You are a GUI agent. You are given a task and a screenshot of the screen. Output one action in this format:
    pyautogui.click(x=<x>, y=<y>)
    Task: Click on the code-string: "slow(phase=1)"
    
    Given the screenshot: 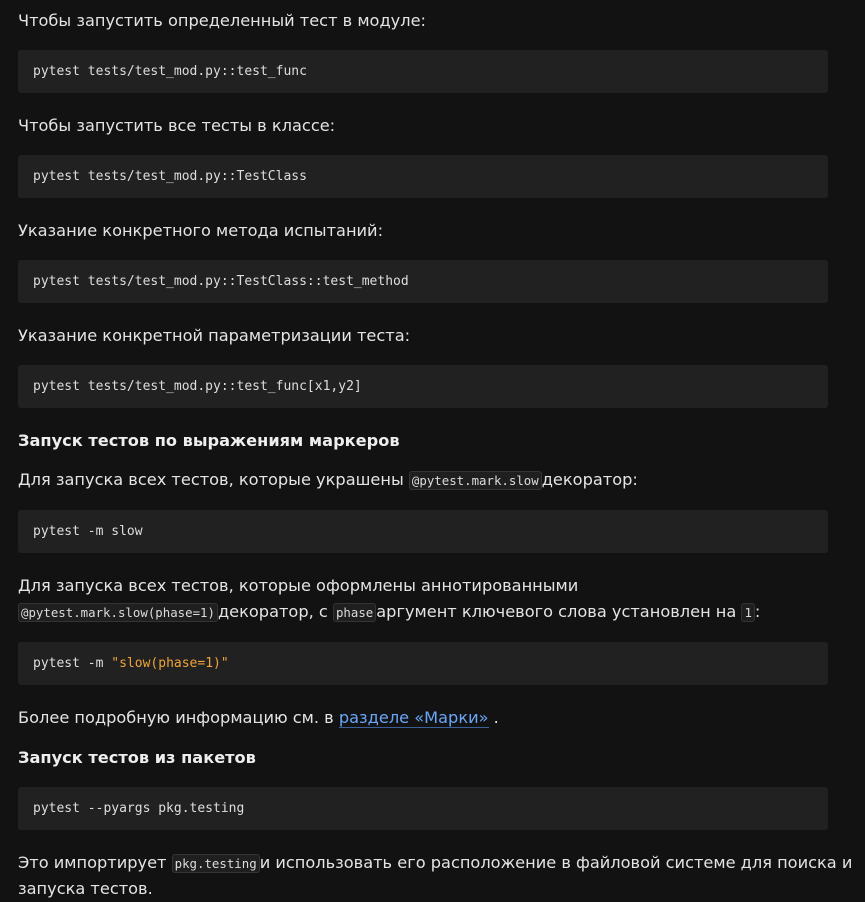 What is the action you would take?
    pyautogui.click(x=170, y=663)
    